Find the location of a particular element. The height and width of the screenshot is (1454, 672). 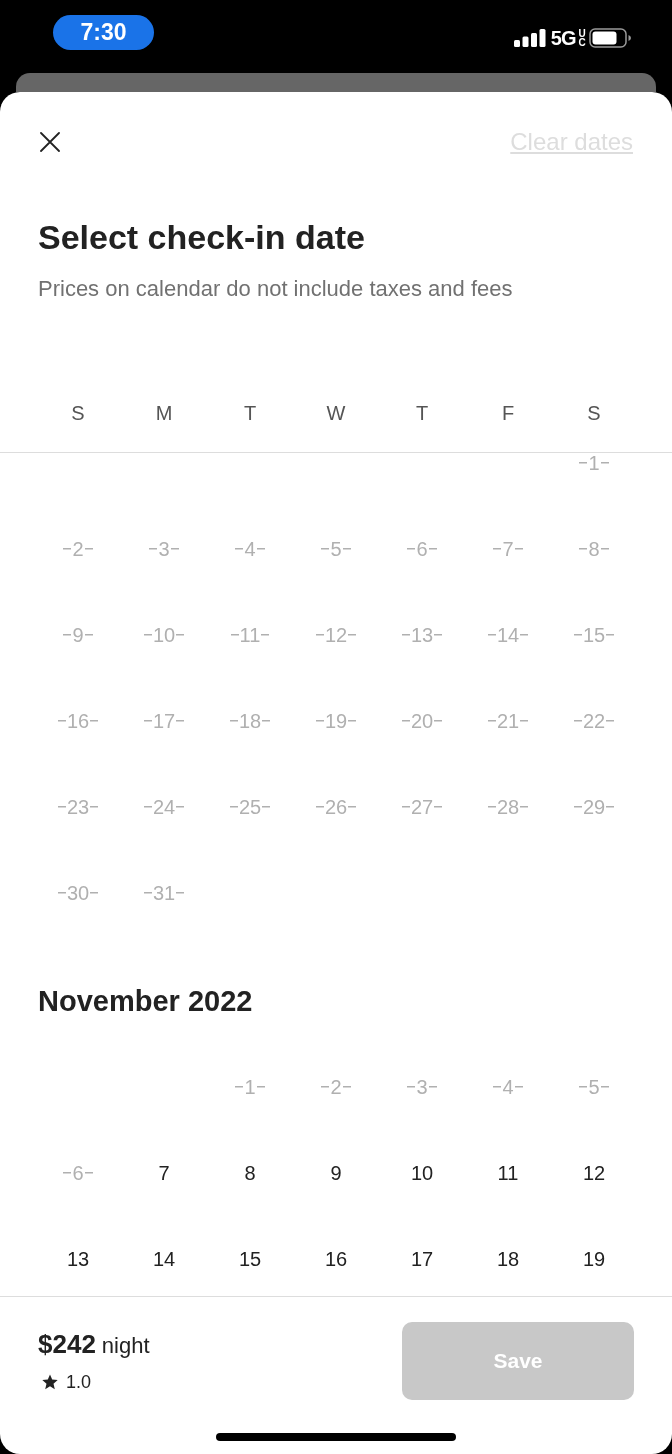

calendar-day: 12 is located at coordinates (594, 1173).